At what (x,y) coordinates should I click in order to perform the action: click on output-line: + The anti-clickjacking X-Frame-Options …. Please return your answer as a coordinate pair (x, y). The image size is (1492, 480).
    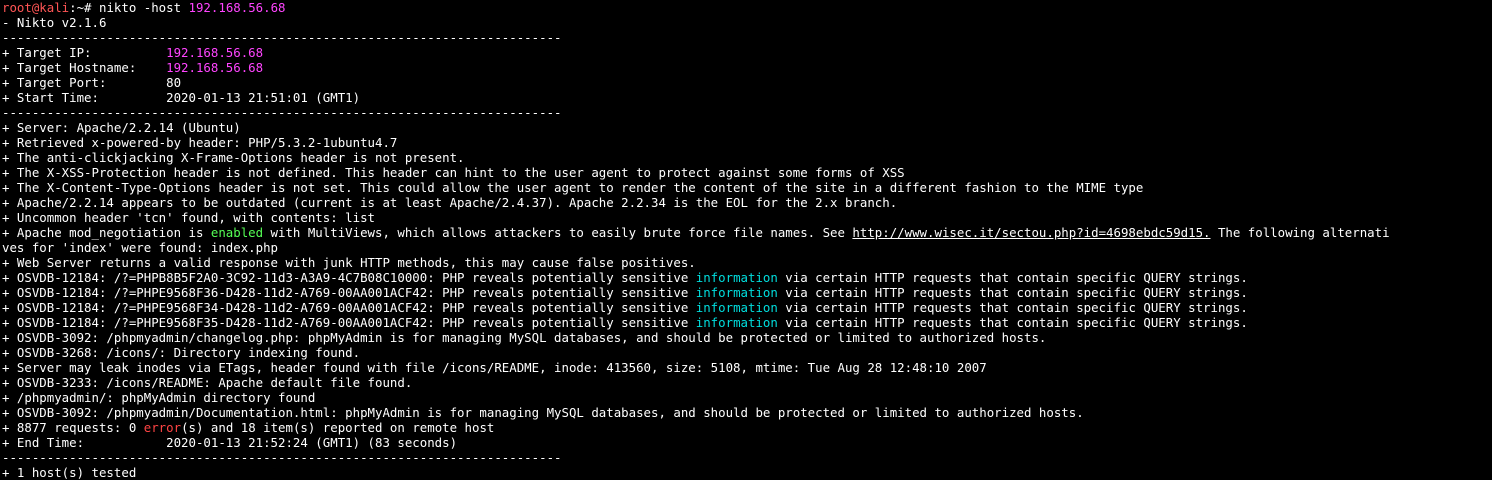
    Looking at the image, I should click on (233, 157).